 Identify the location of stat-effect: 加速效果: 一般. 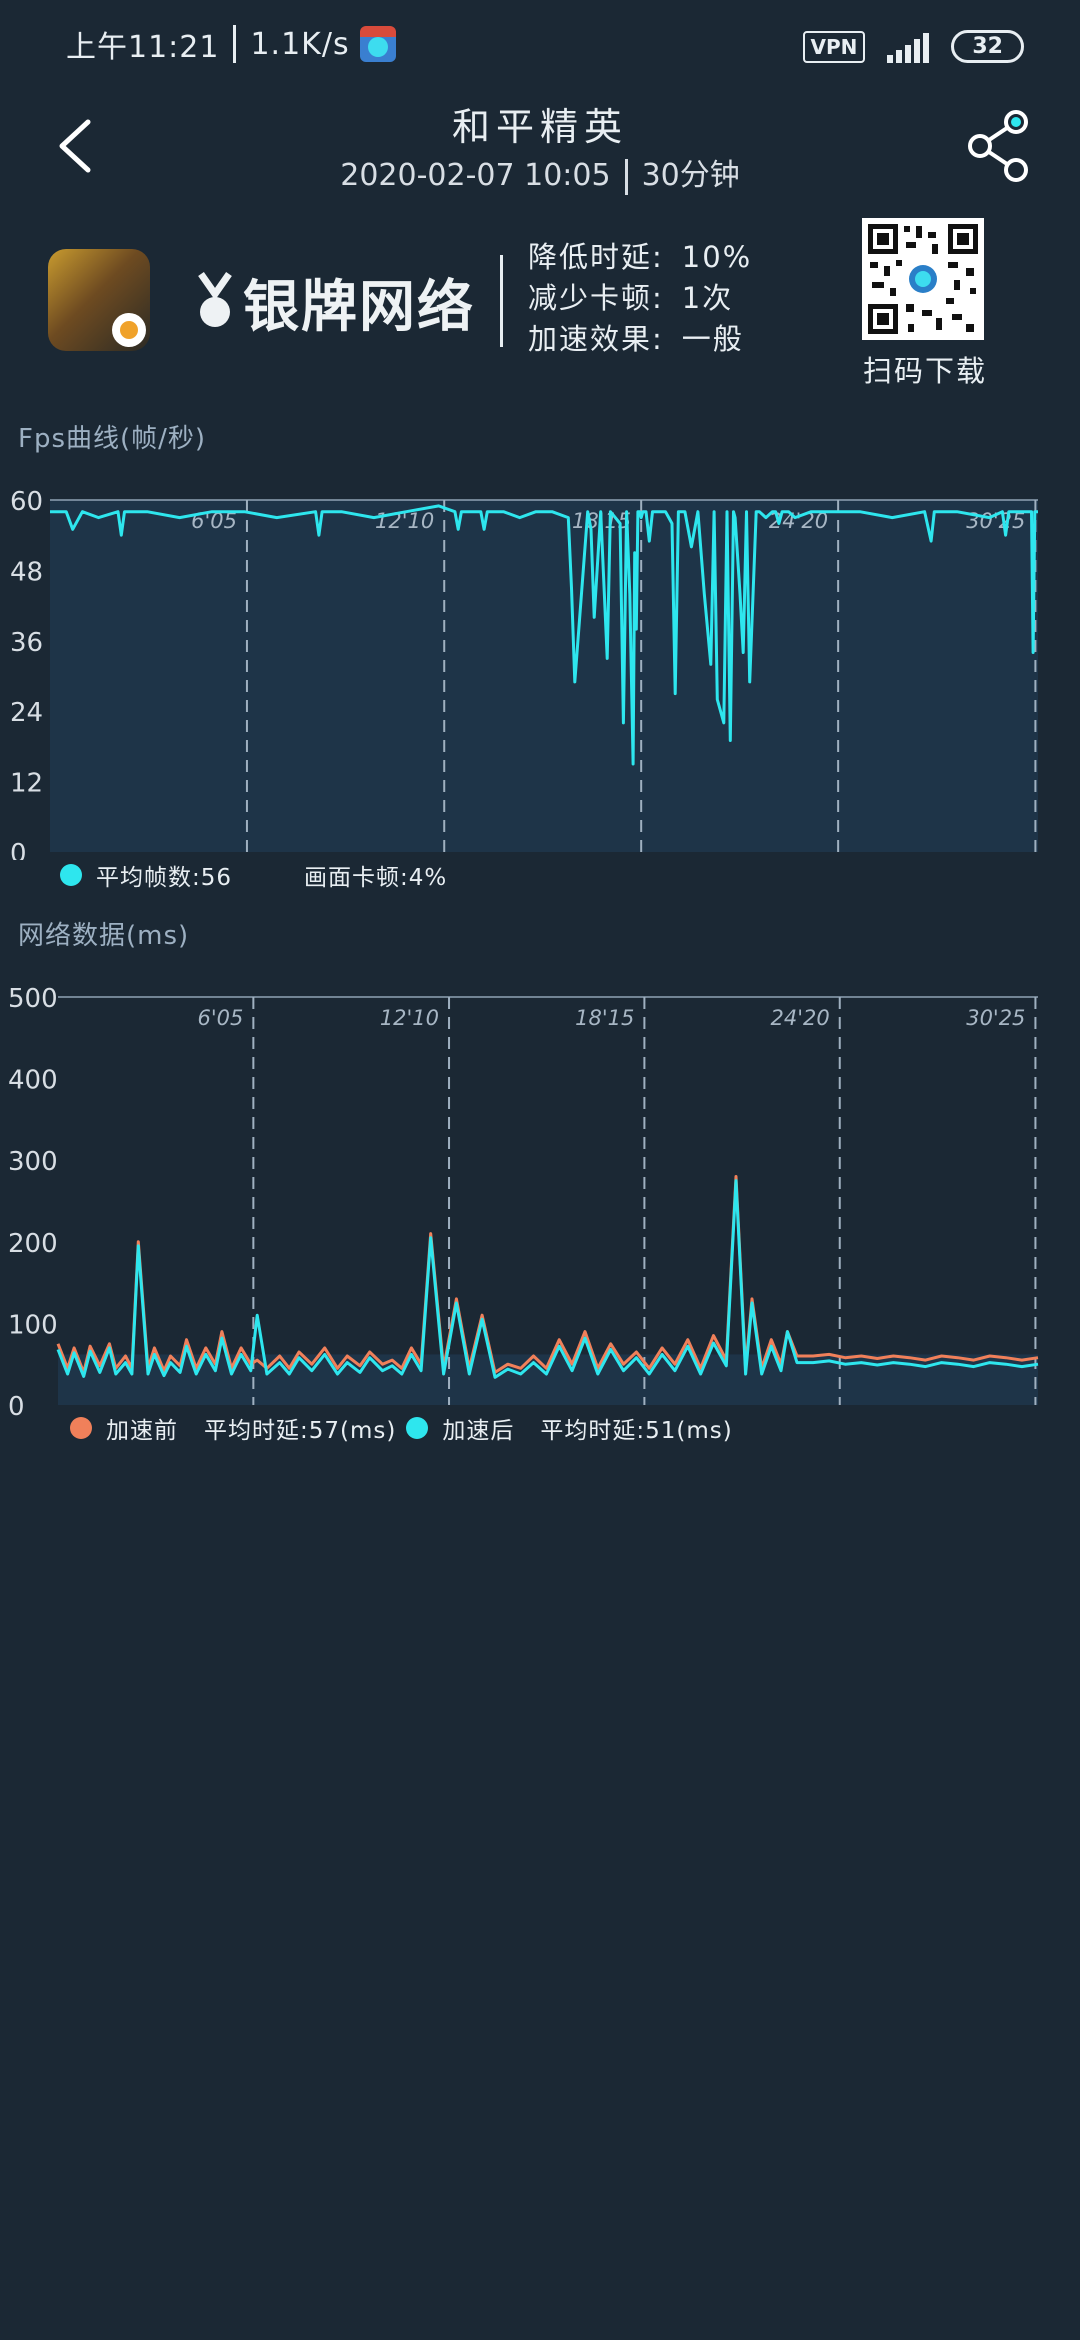
(640, 339).